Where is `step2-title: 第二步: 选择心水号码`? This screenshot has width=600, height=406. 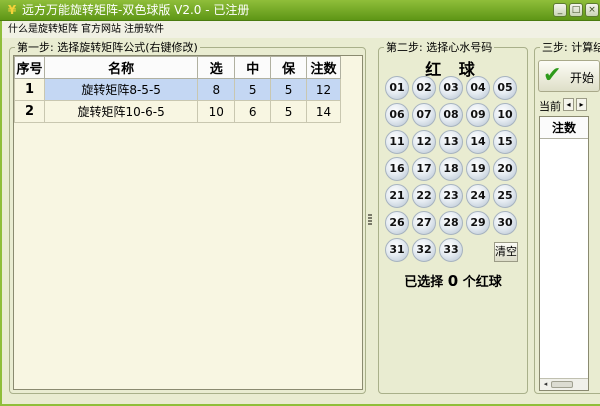 step2-title: 第二步: 选择心水号码 is located at coordinates (439, 47).